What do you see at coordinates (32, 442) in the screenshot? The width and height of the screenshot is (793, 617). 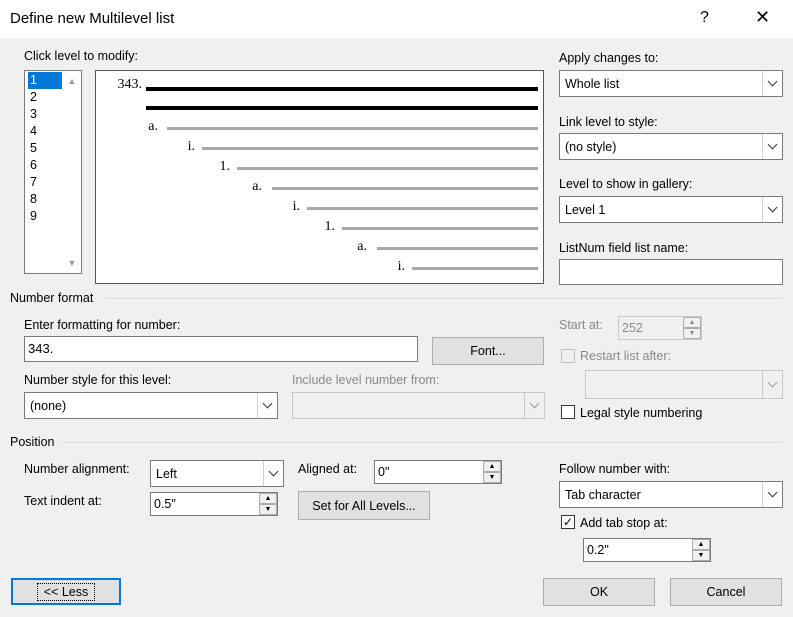 I see `position-heading: Position` at bounding box center [32, 442].